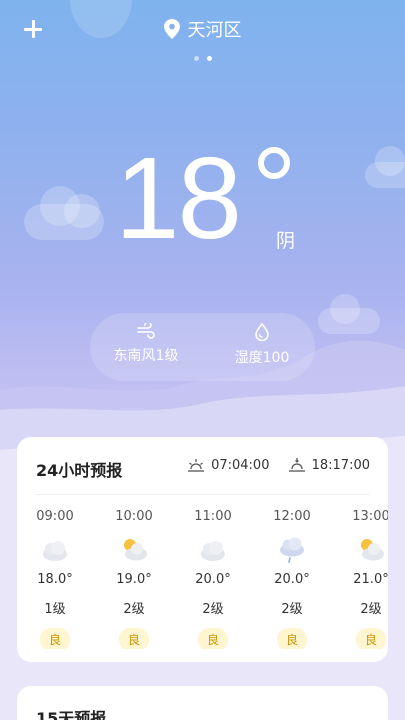 Image resolution: width=405 pixels, height=720 pixels. Describe the element at coordinates (209, 58) in the screenshot. I see `page-dot-2-active` at that location.